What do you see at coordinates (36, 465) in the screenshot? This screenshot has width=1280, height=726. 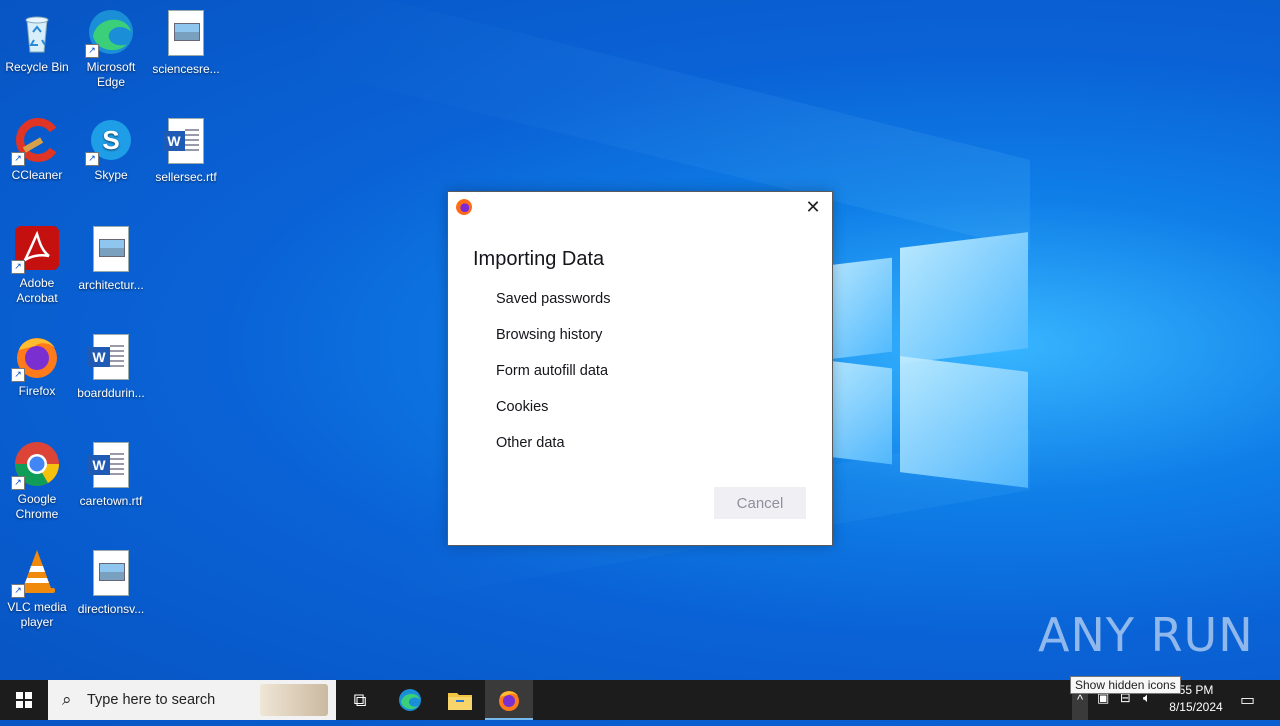 I see `chrome-icon: ↗` at bounding box center [36, 465].